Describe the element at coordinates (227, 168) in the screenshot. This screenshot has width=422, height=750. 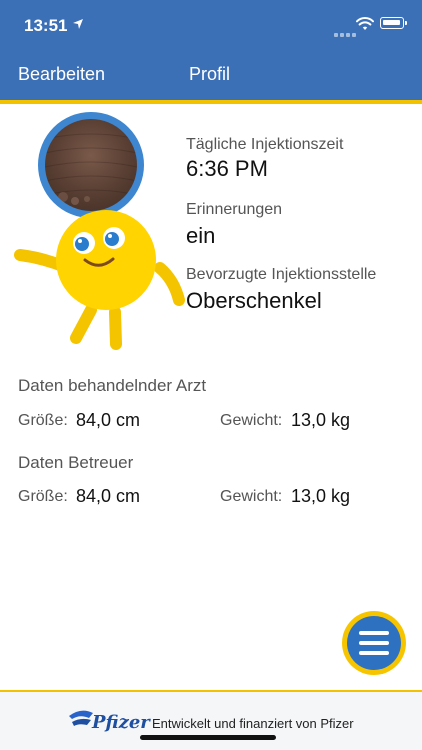
I see `daily-injection-time-value: 6:36 PM` at that location.